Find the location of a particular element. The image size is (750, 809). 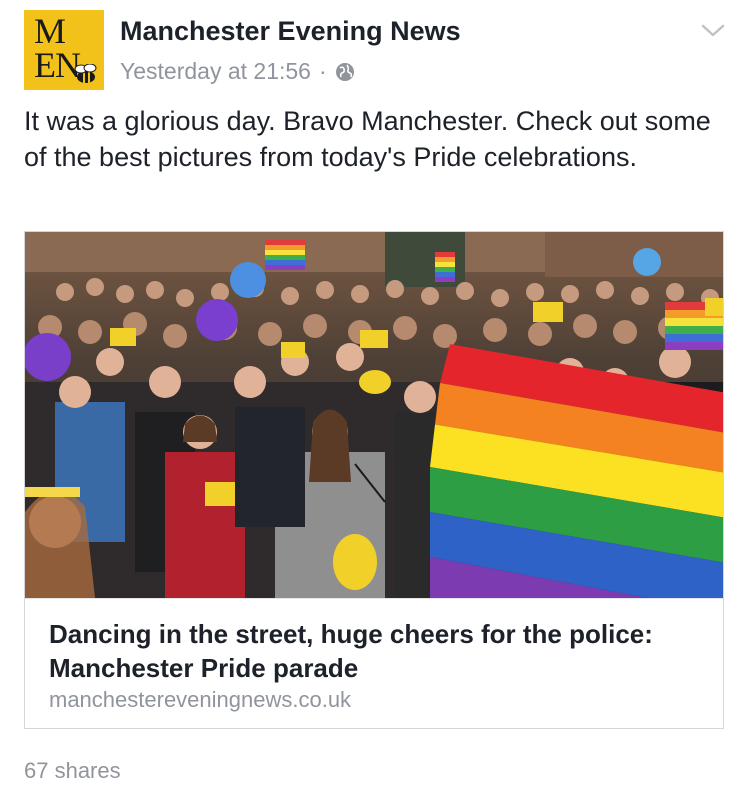

link-domain: manchestereveningnews.co.uk is located at coordinates (200, 699).